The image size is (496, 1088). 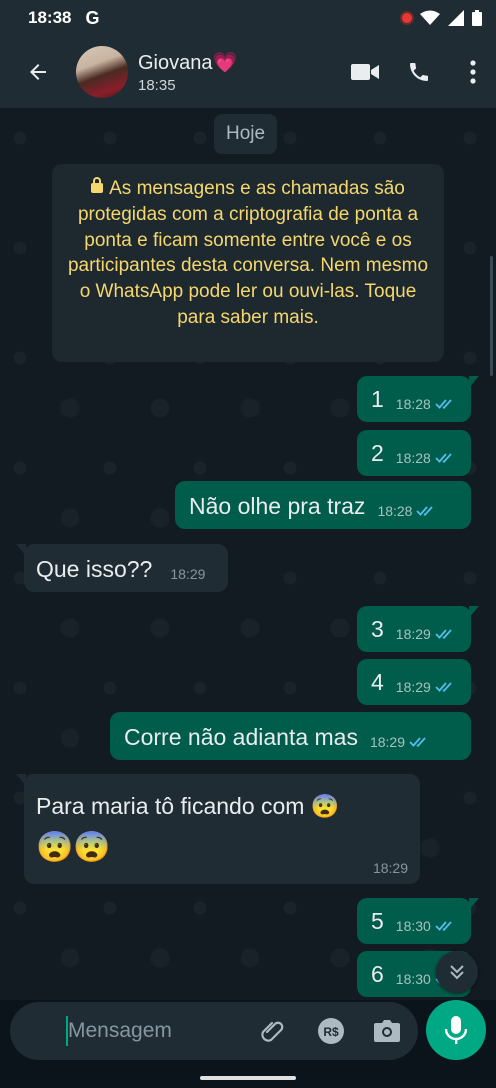 I want to click on message-text: Que isso??, so click(x=94, y=569).